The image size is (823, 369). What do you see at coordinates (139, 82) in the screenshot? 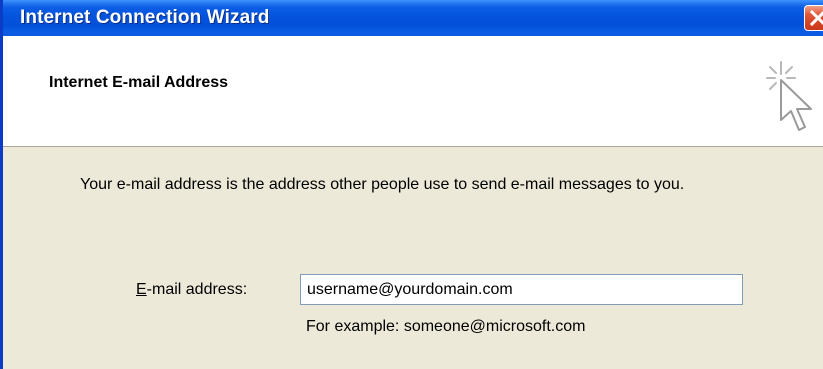
I see `page-title: Internet E-mail Address` at bounding box center [139, 82].